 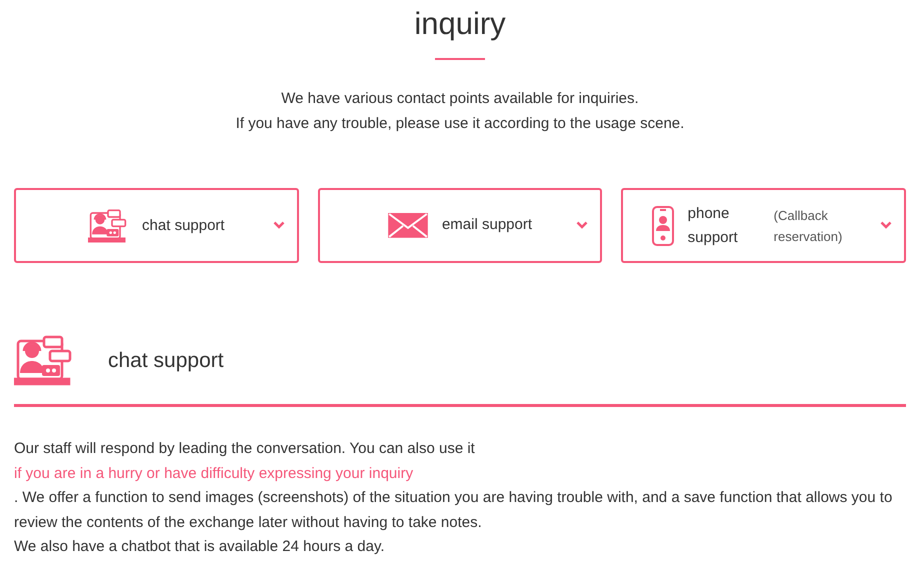 What do you see at coordinates (166, 361) in the screenshot?
I see `section-heading: chat support` at bounding box center [166, 361].